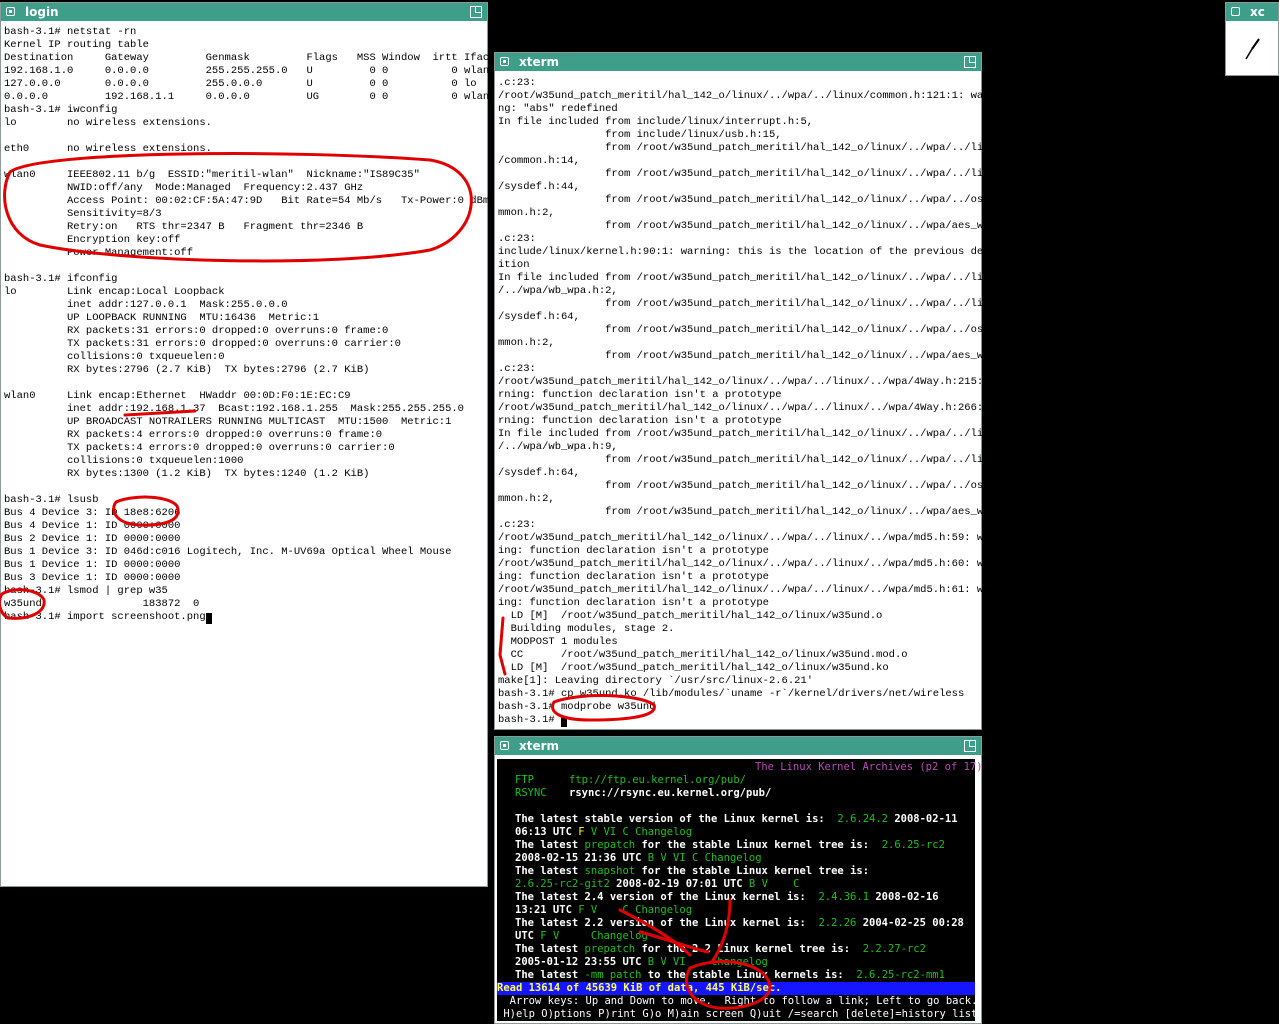 This screenshot has width=1279, height=1024. Describe the element at coordinates (837, 923) in the screenshot. I see `link-2-2-26: 2.2.26` at that location.